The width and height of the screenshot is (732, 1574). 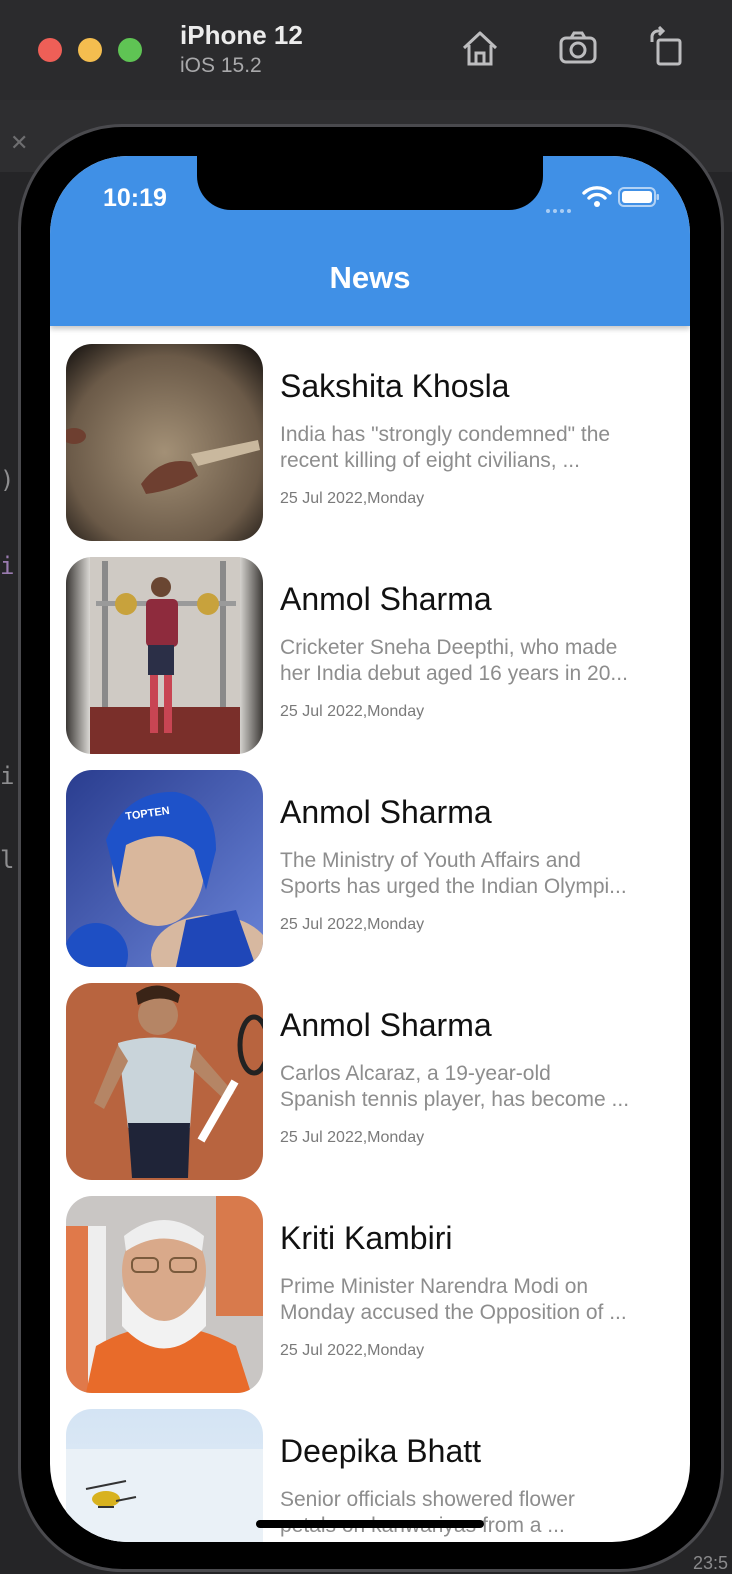 I want to click on news-author: Kriti Kambiri, so click(x=366, y=1238).